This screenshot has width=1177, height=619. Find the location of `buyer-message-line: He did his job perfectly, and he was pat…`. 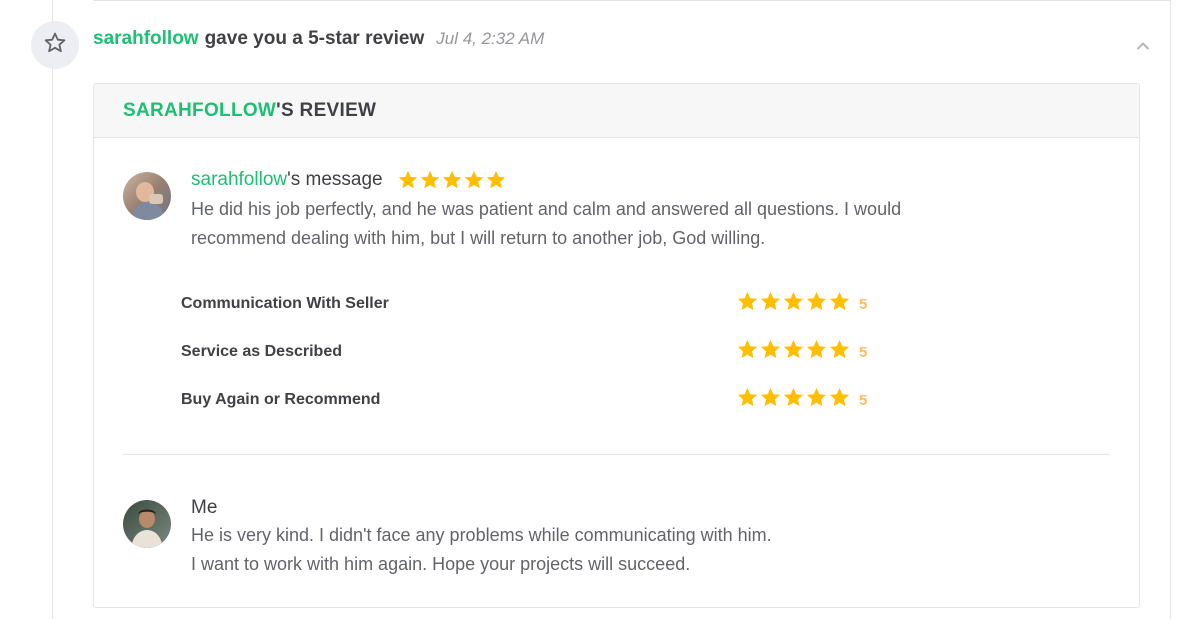

buyer-message-line: He did his job perfectly, and he was pat… is located at coordinates (546, 209).